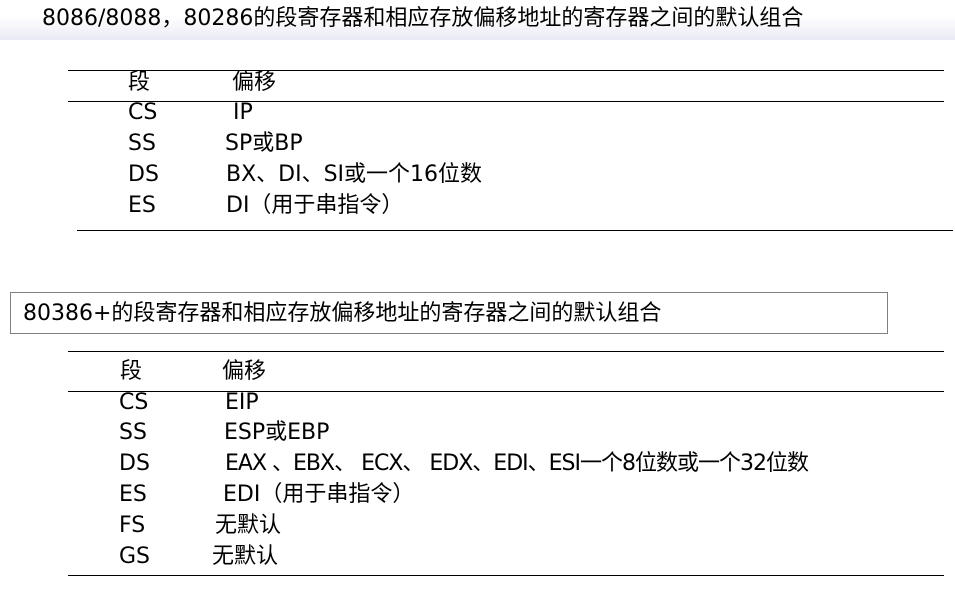 The image size is (955, 596). I want to click on table2-header-segment: 段, so click(131, 371).